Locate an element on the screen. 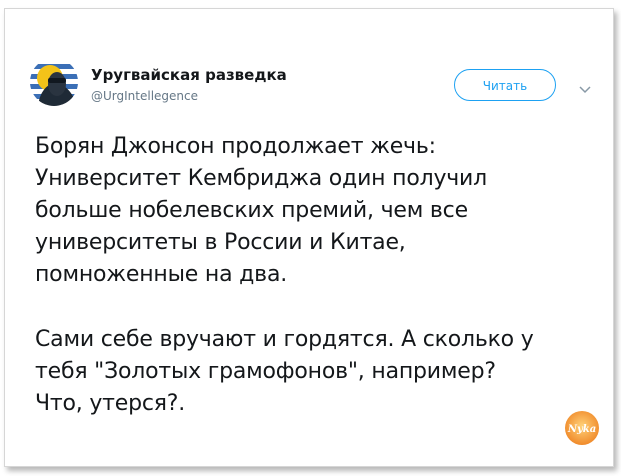 This screenshot has height=476, width=621. author-handle: @UrgIntellegence is located at coordinates (144, 96).